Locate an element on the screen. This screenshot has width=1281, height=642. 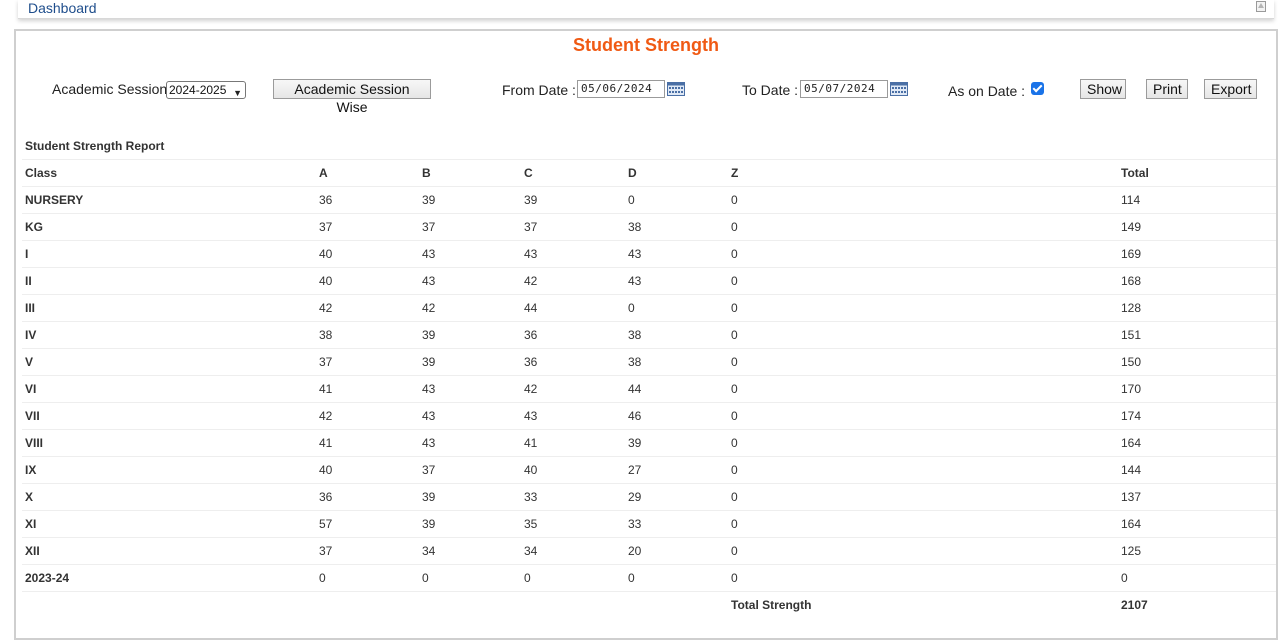
class-name-cell: IX is located at coordinates (169, 470).